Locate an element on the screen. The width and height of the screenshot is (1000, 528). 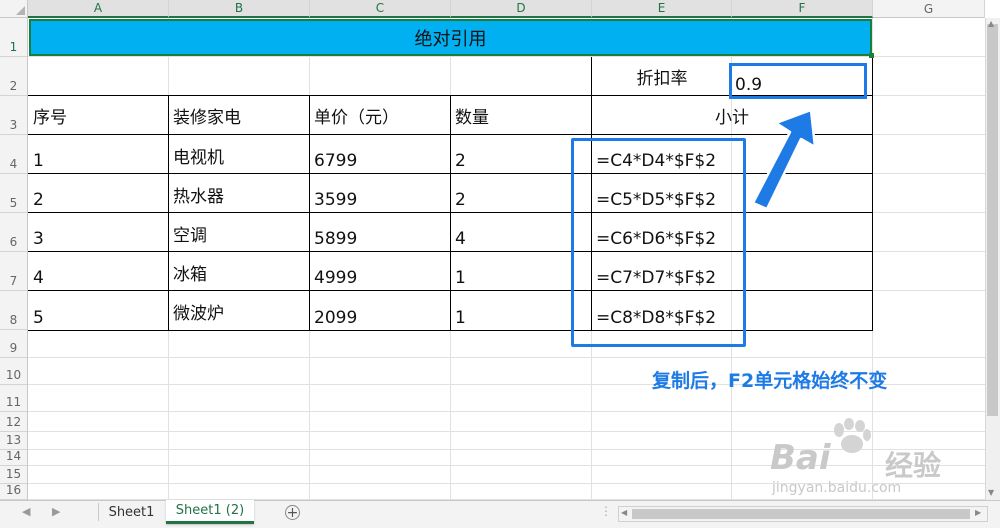
col-header-f: F is located at coordinates (802, 9).